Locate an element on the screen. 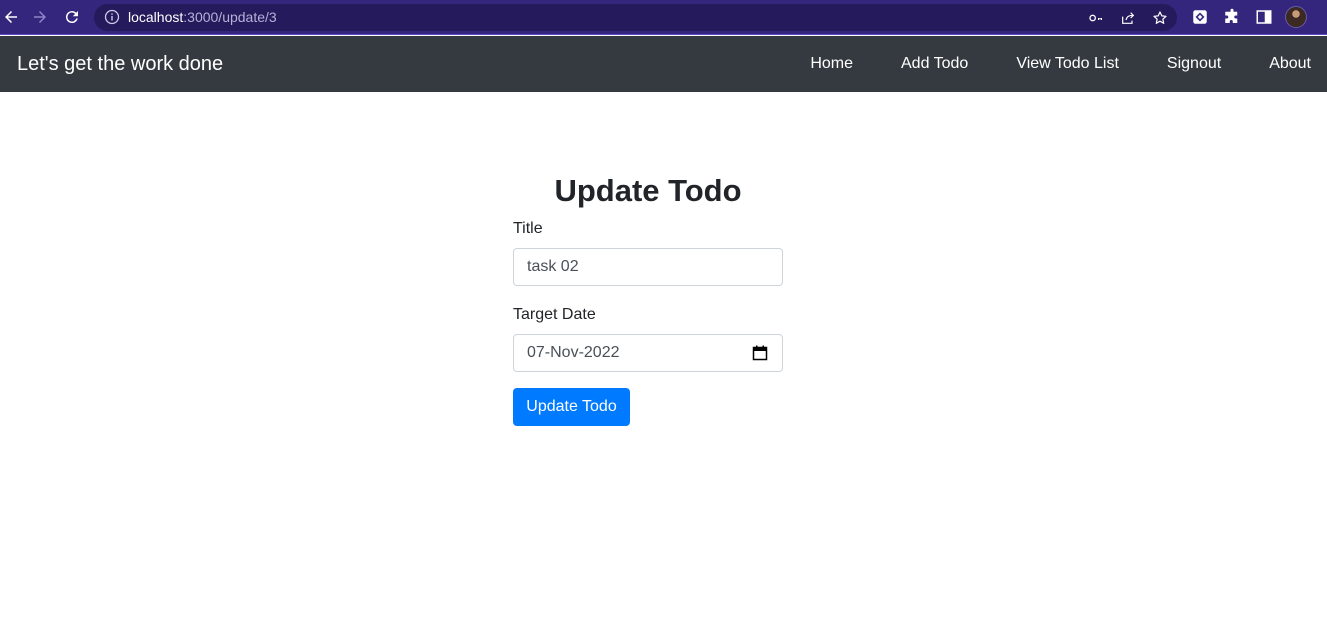 This screenshot has width=1327, height=624. reload-icon is located at coordinates (72, 17).